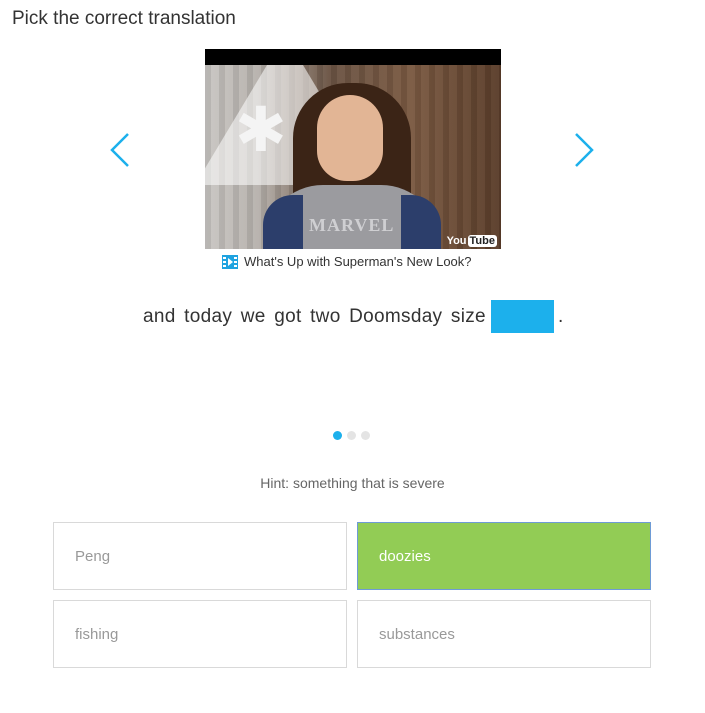 This screenshot has height=713, width=705. Describe the element at coordinates (337, 435) in the screenshot. I see `carousel-dot-active` at that location.